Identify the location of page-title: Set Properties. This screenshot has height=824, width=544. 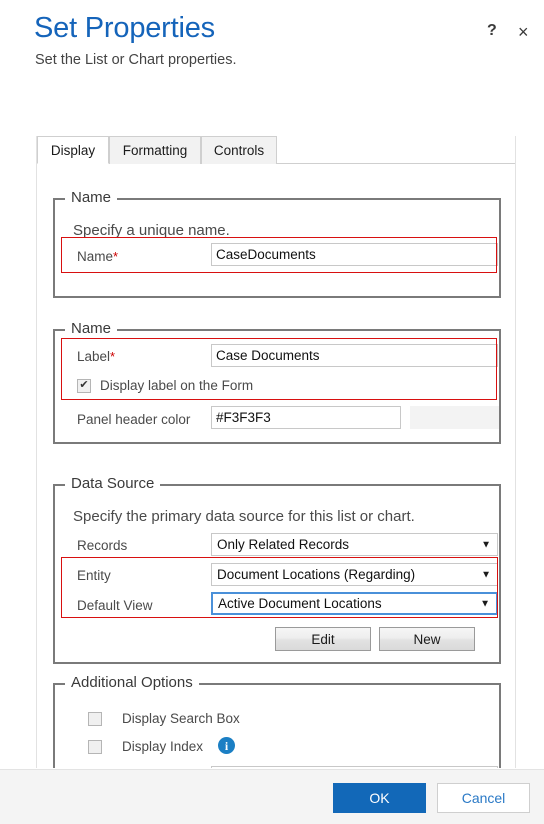
(124, 28).